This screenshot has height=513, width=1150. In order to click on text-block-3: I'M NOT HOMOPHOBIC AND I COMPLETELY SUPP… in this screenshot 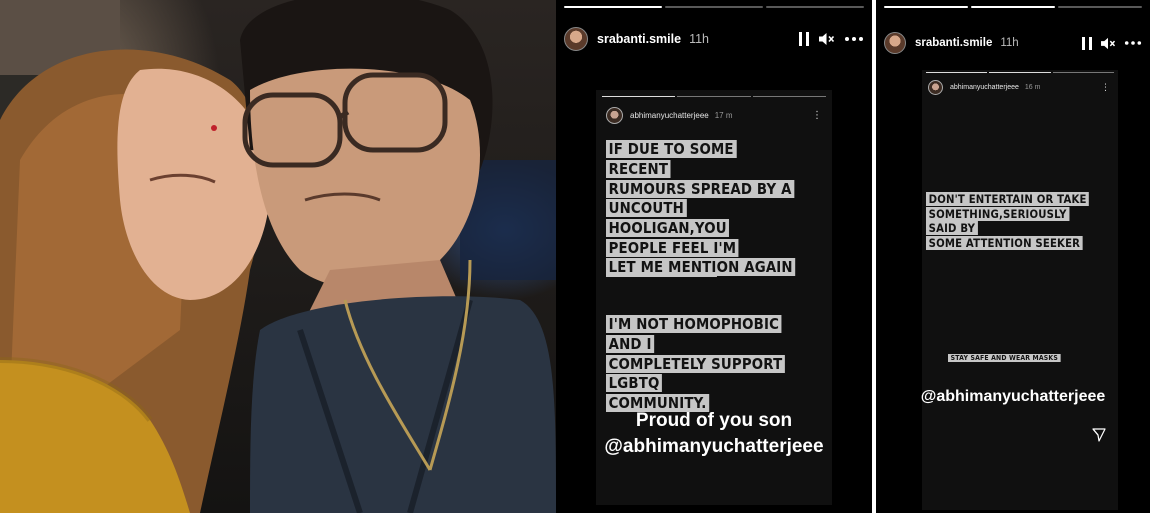, I will do `click(703, 364)`.